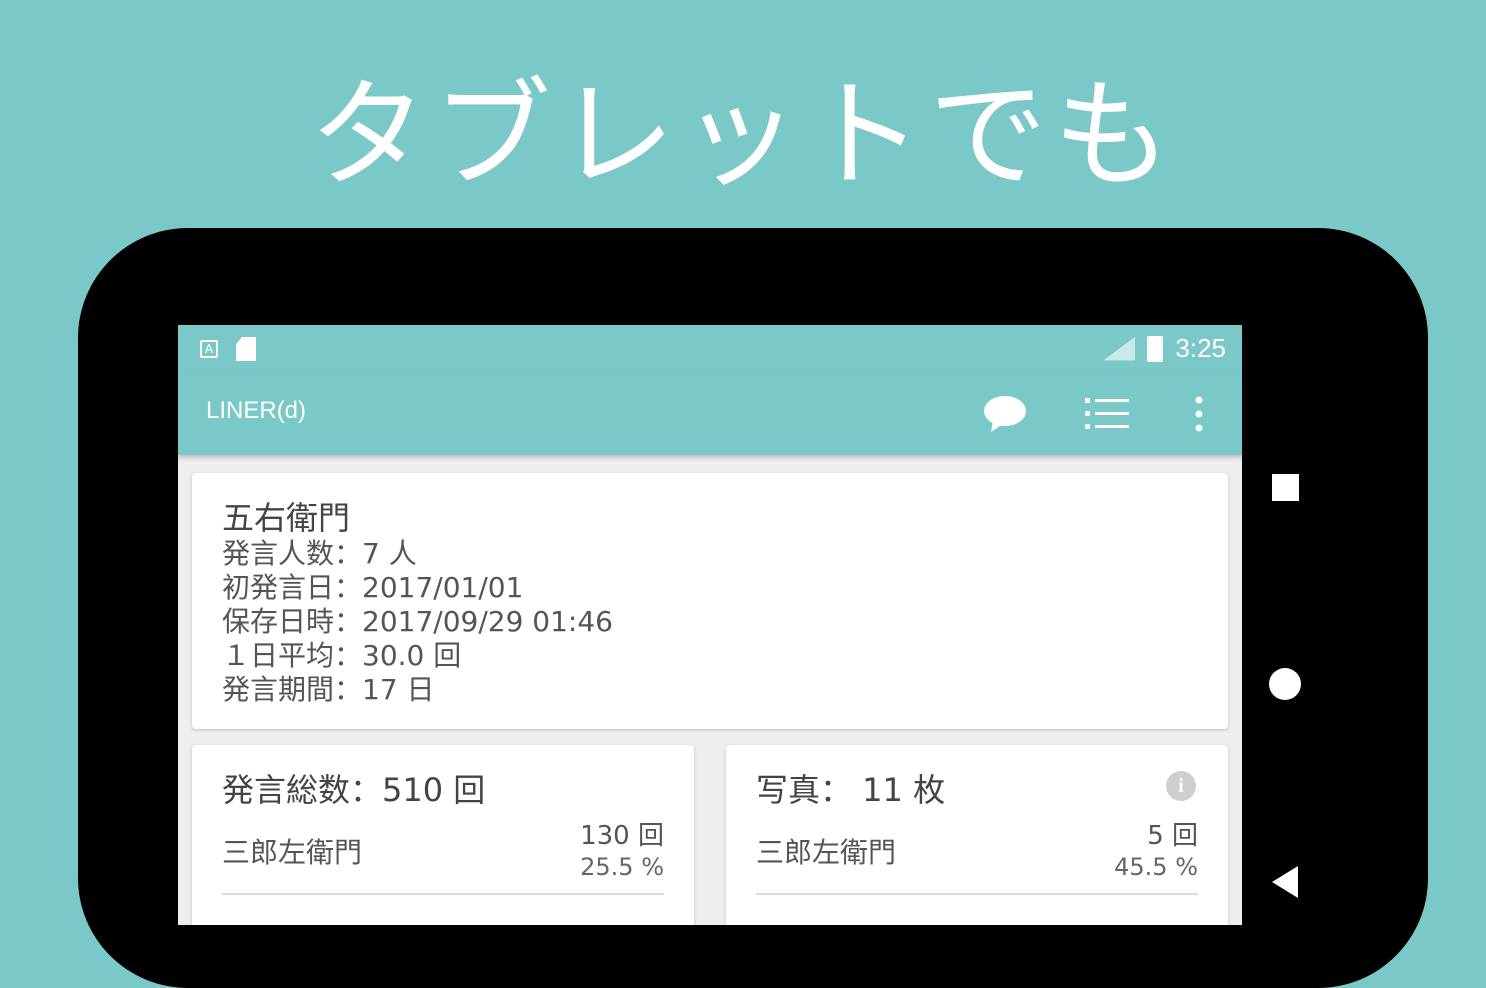 Image resolution: width=1486 pixels, height=988 pixels. I want to click on photos-top-percent: 45.5 %, so click(1156, 867).